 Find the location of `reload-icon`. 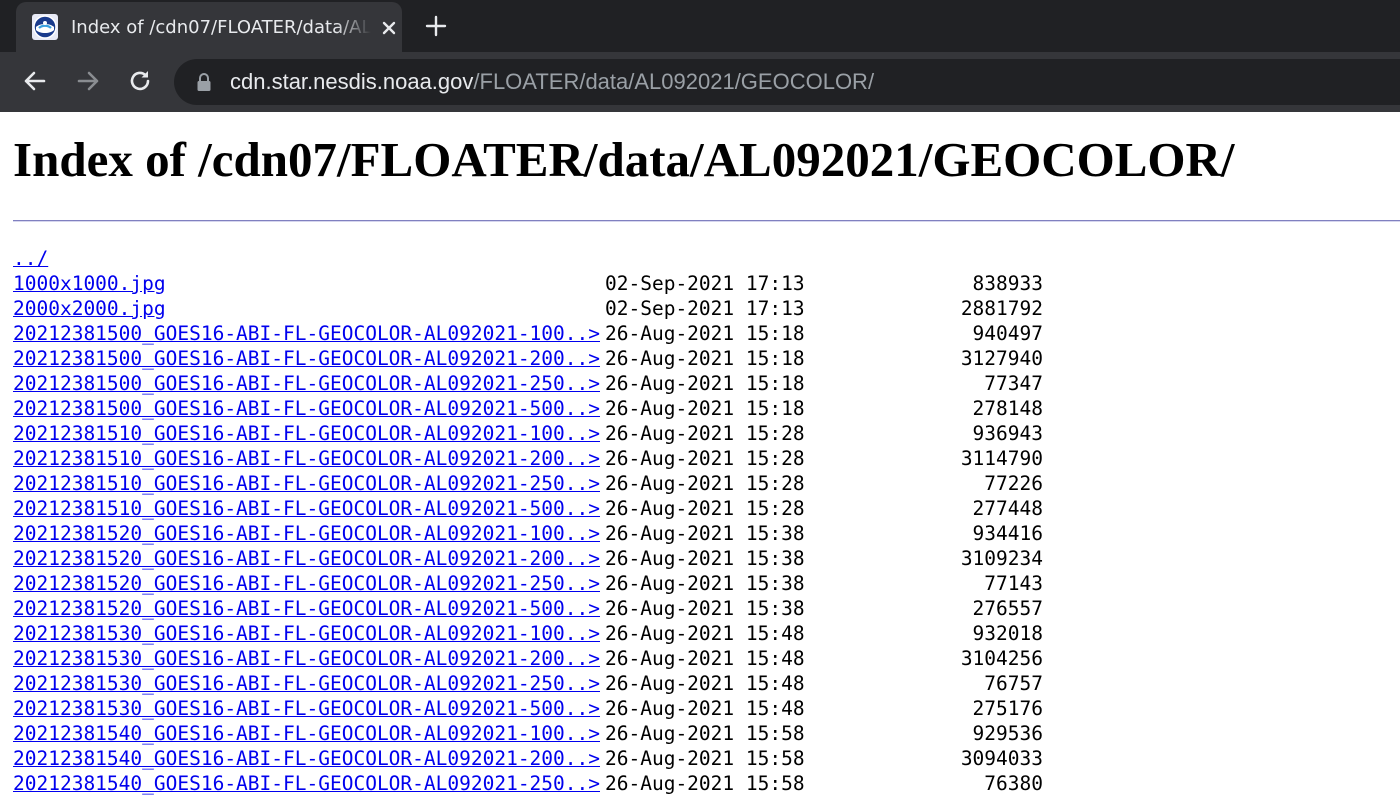

reload-icon is located at coordinates (140, 81).